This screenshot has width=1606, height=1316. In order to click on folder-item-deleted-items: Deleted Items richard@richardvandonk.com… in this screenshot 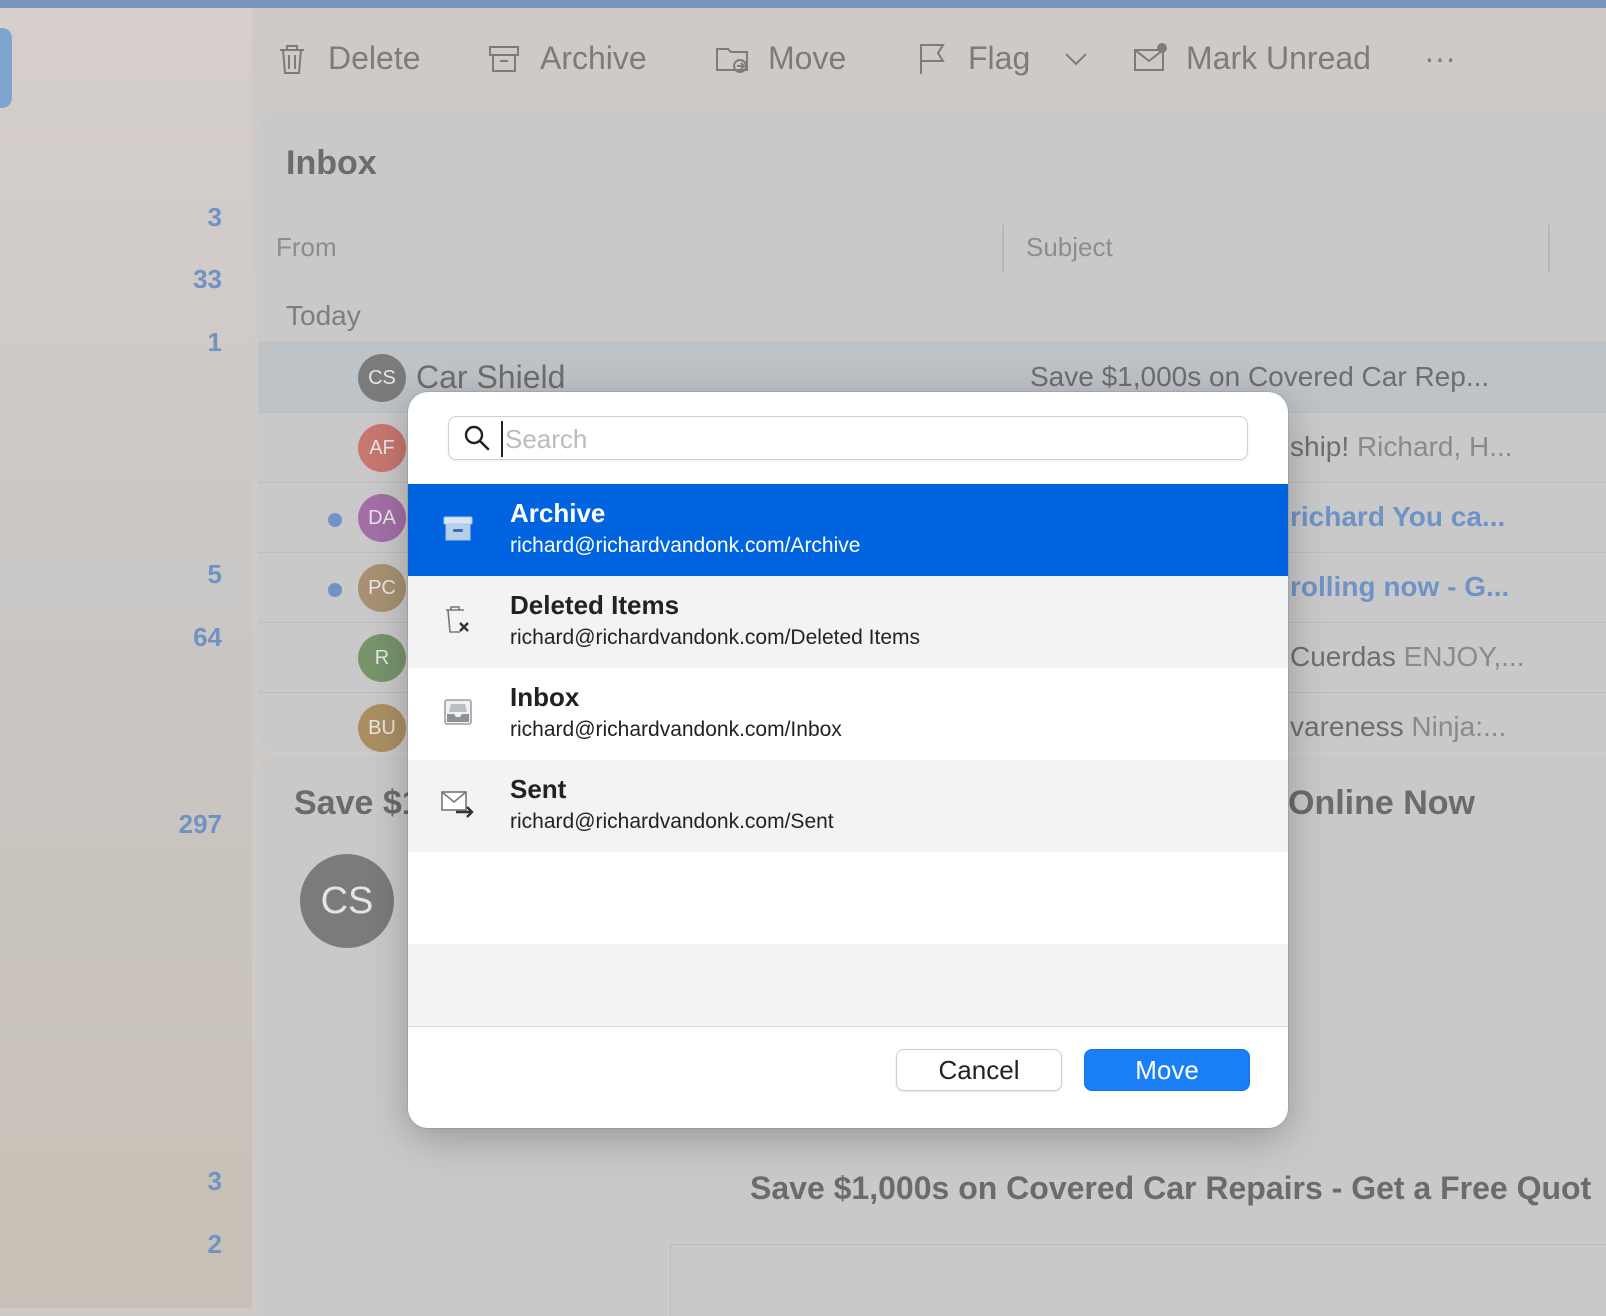, I will do `click(848, 622)`.